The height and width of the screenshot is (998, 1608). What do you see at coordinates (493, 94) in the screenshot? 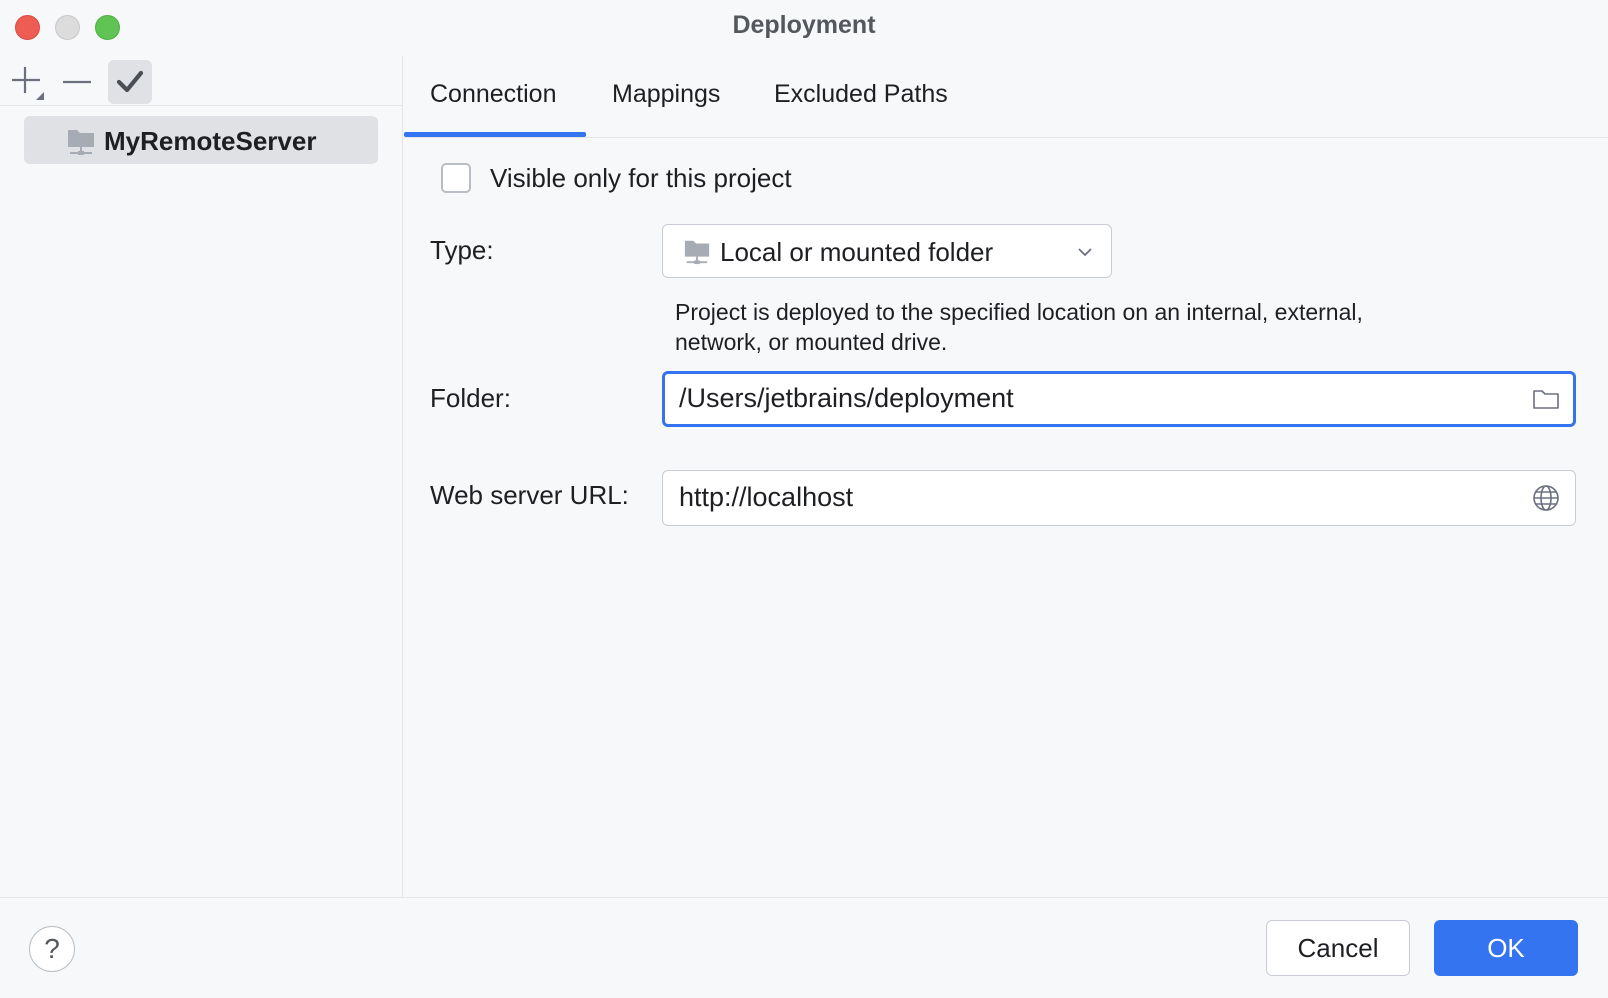
I see `tab-connection: Connection` at bounding box center [493, 94].